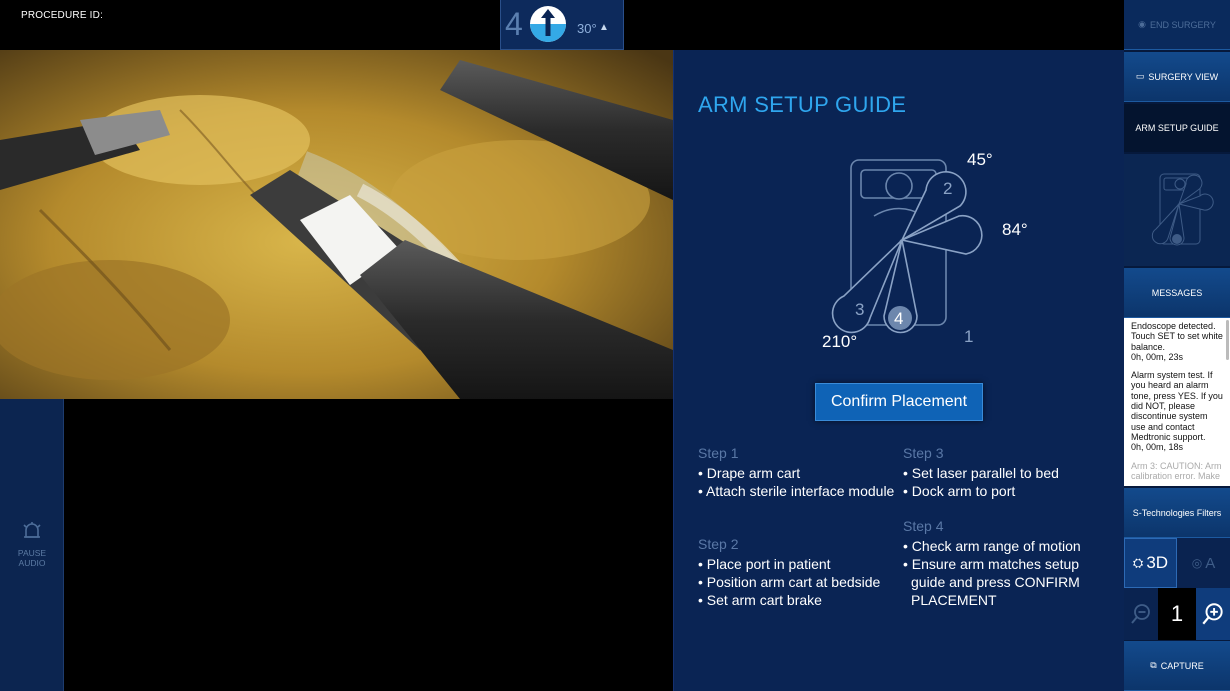 The width and height of the screenshot is (1230, 691). I want to click on arm-setup-guide-label: ARM SETUP GUIDE, so click(1177, 128).